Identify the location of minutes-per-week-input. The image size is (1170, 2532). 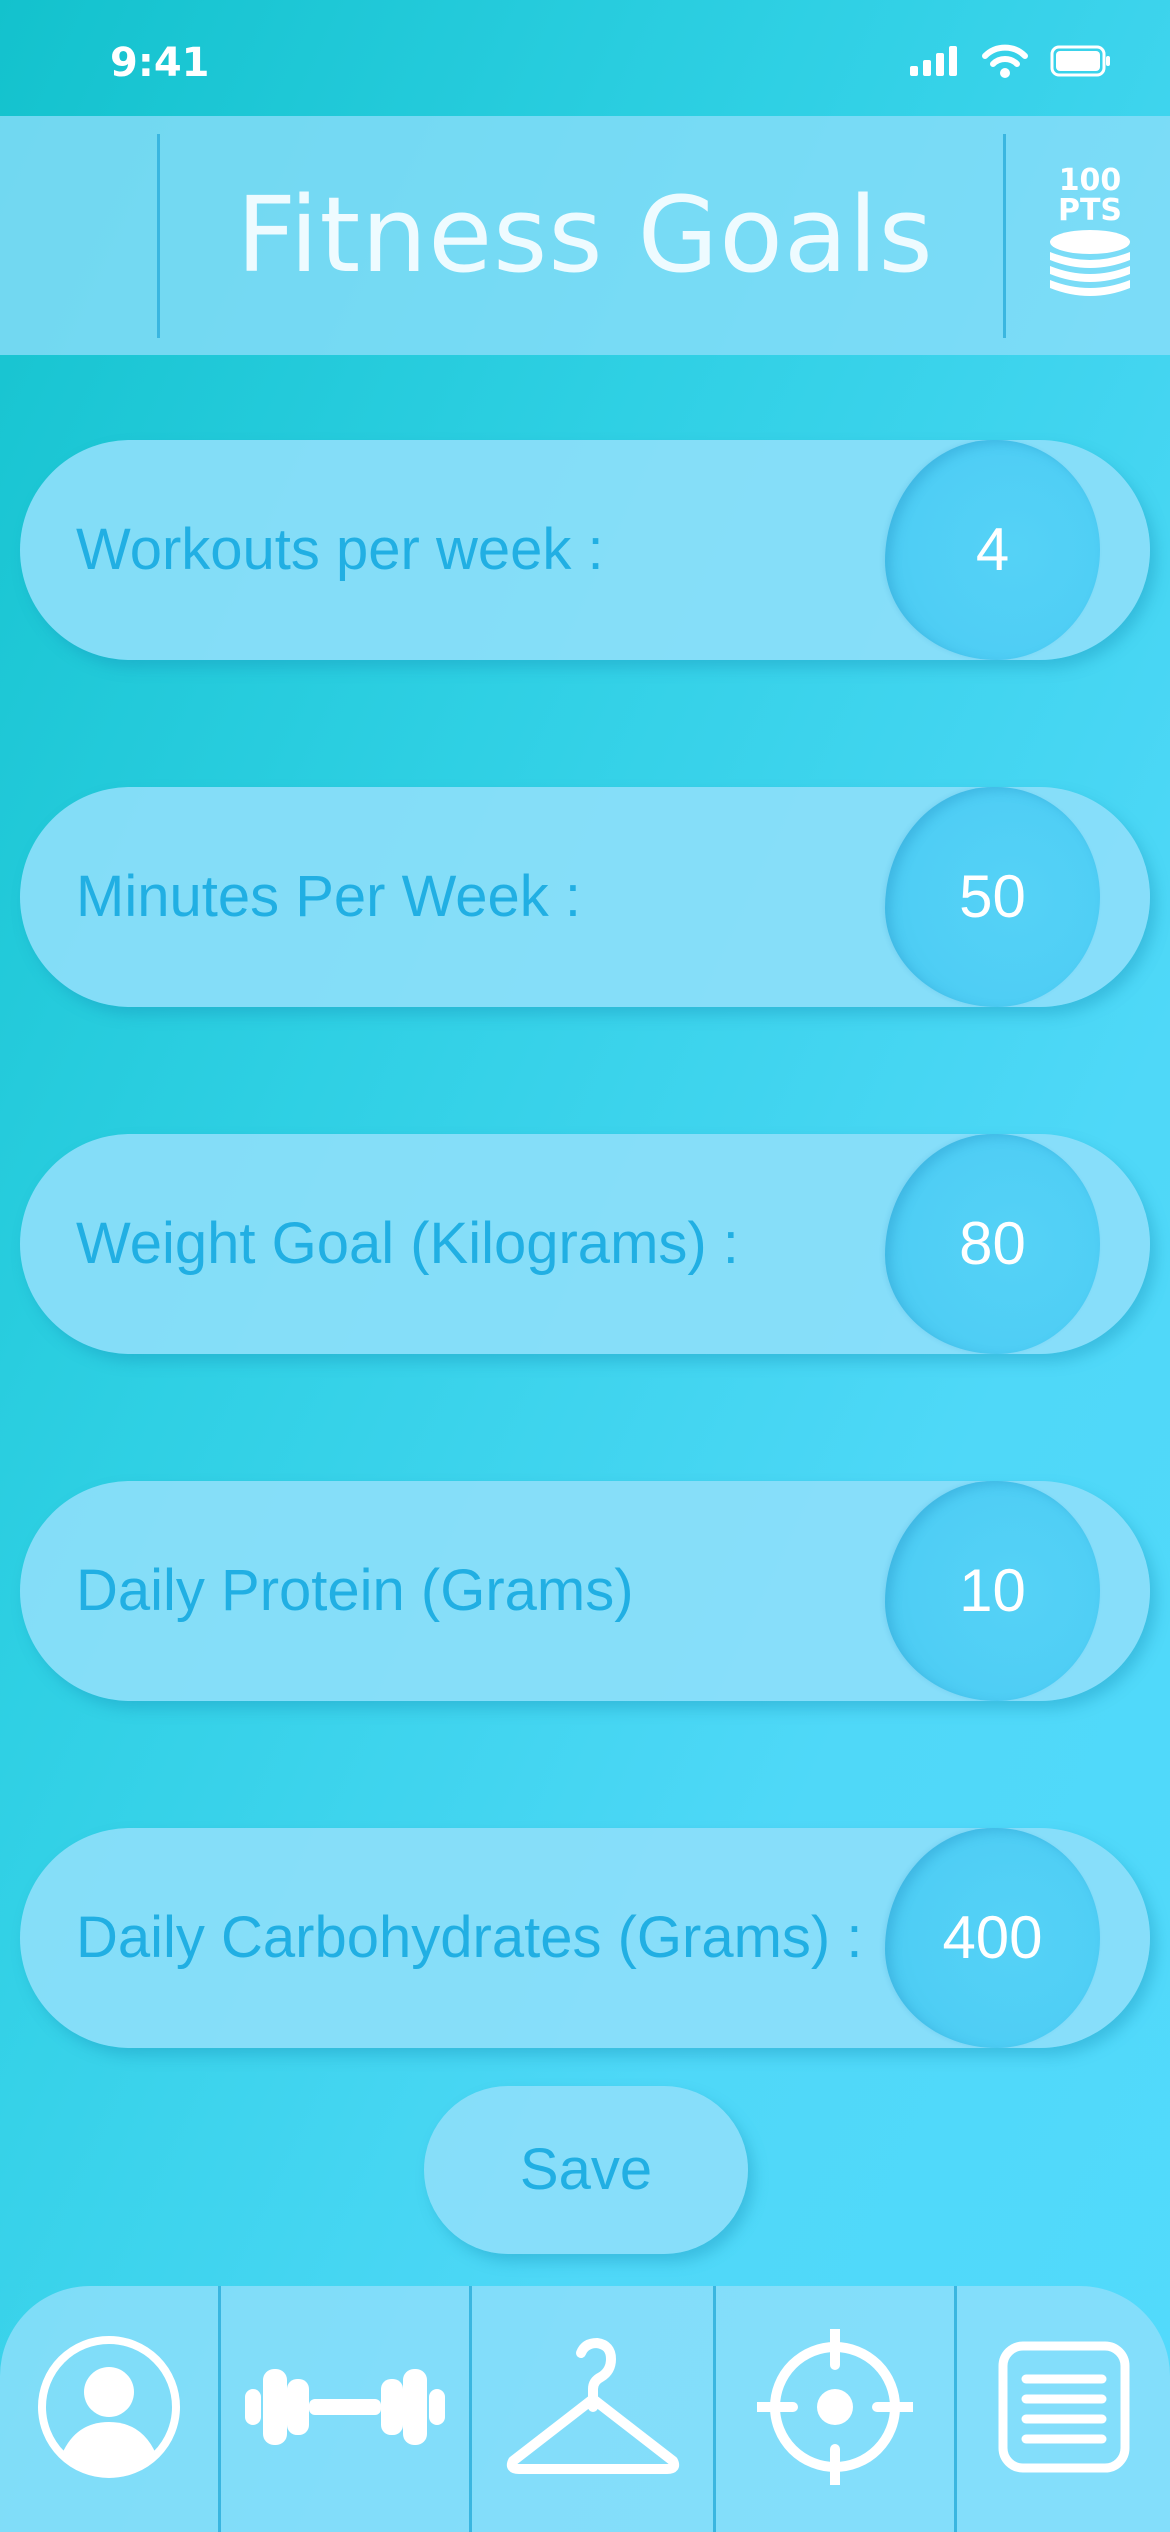
(992, 897).